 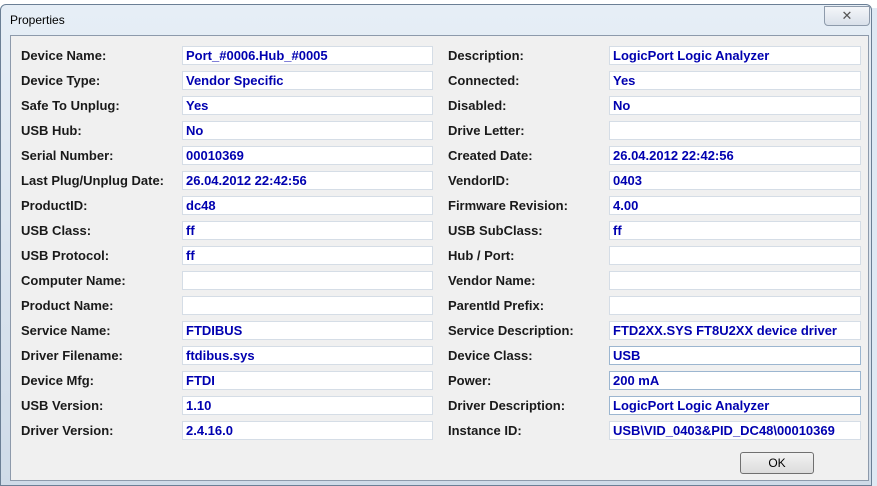 I want to click on device-type-field: Vendor Specific, so click(x=307, y=80).